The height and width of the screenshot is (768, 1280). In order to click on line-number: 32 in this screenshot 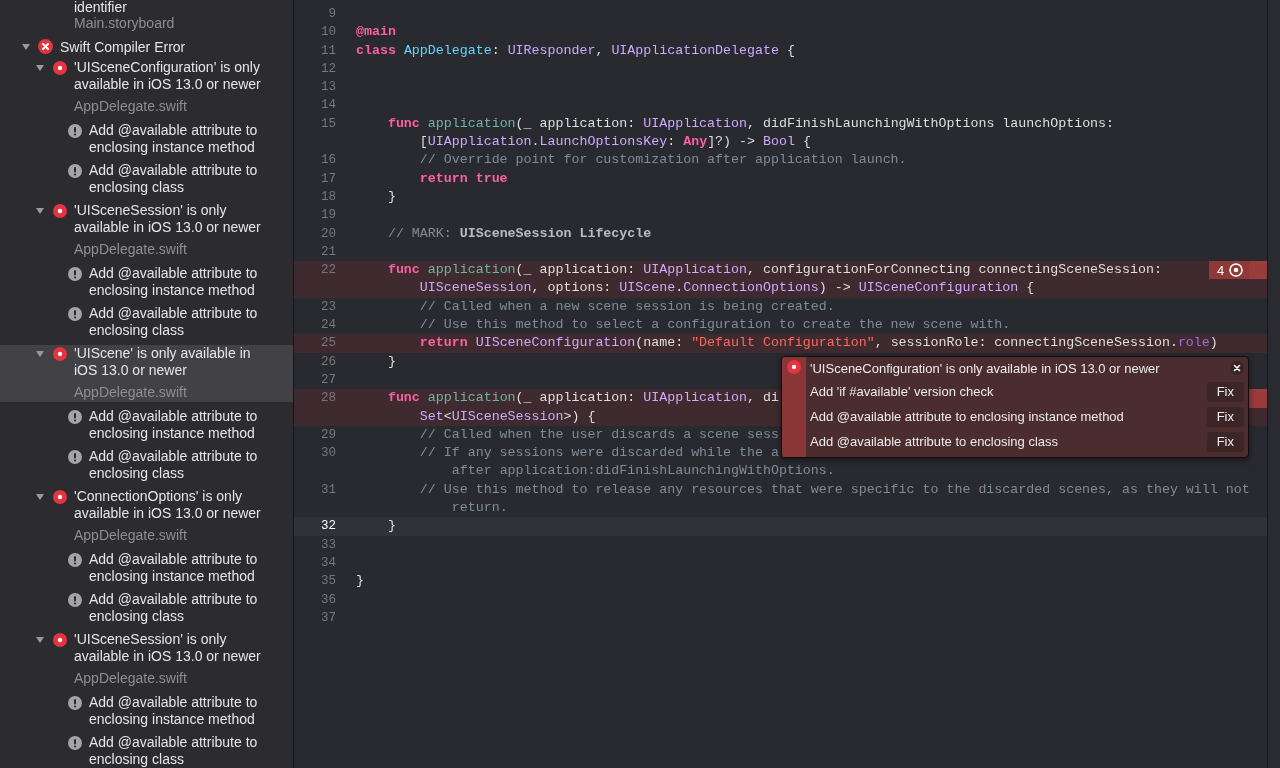, I will do `click(328, 526)`.